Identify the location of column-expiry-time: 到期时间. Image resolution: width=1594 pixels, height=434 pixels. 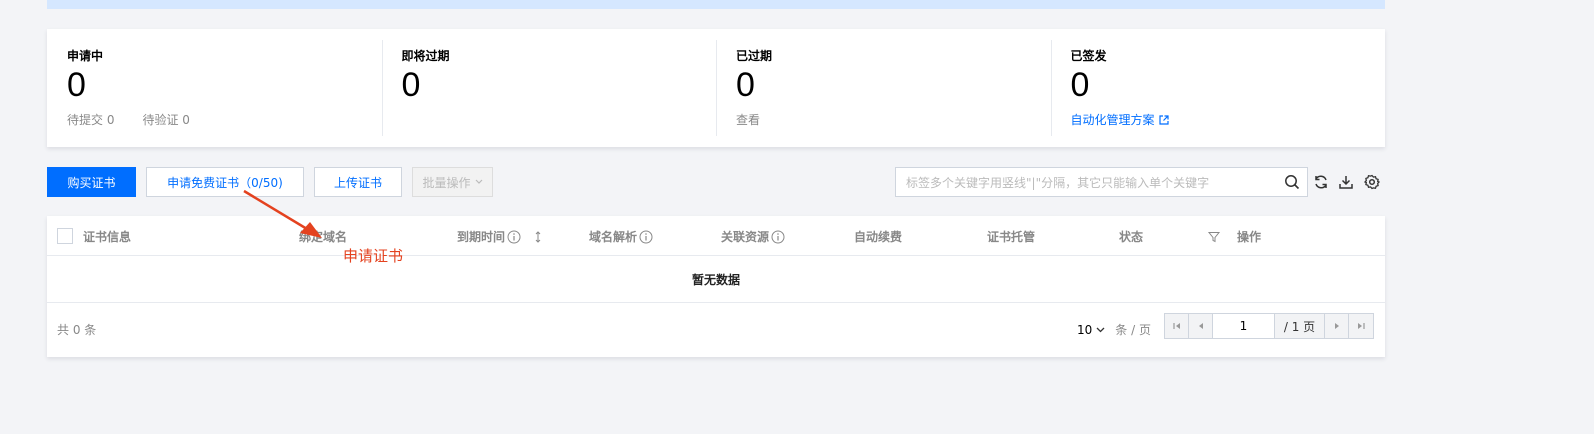
(501, 236).